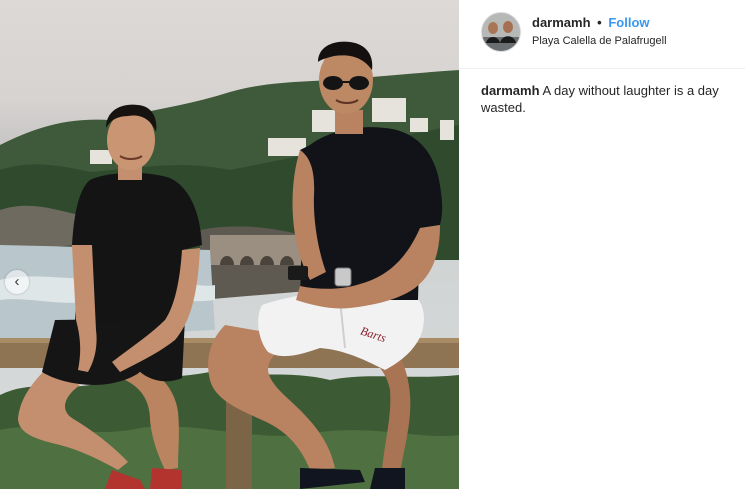 The height and width of the screenshot is (489, 745). I want to click on location-link: Playa Calella de Palafrugell, so click(599, 41).